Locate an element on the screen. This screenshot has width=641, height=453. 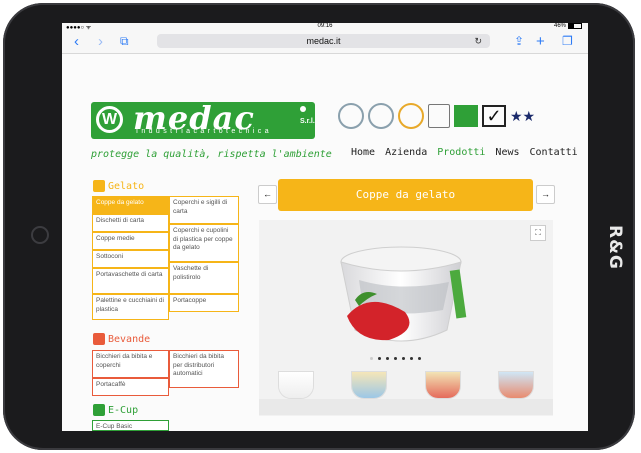
logo-emblem-icon: W is located at coordinates (109, 119).